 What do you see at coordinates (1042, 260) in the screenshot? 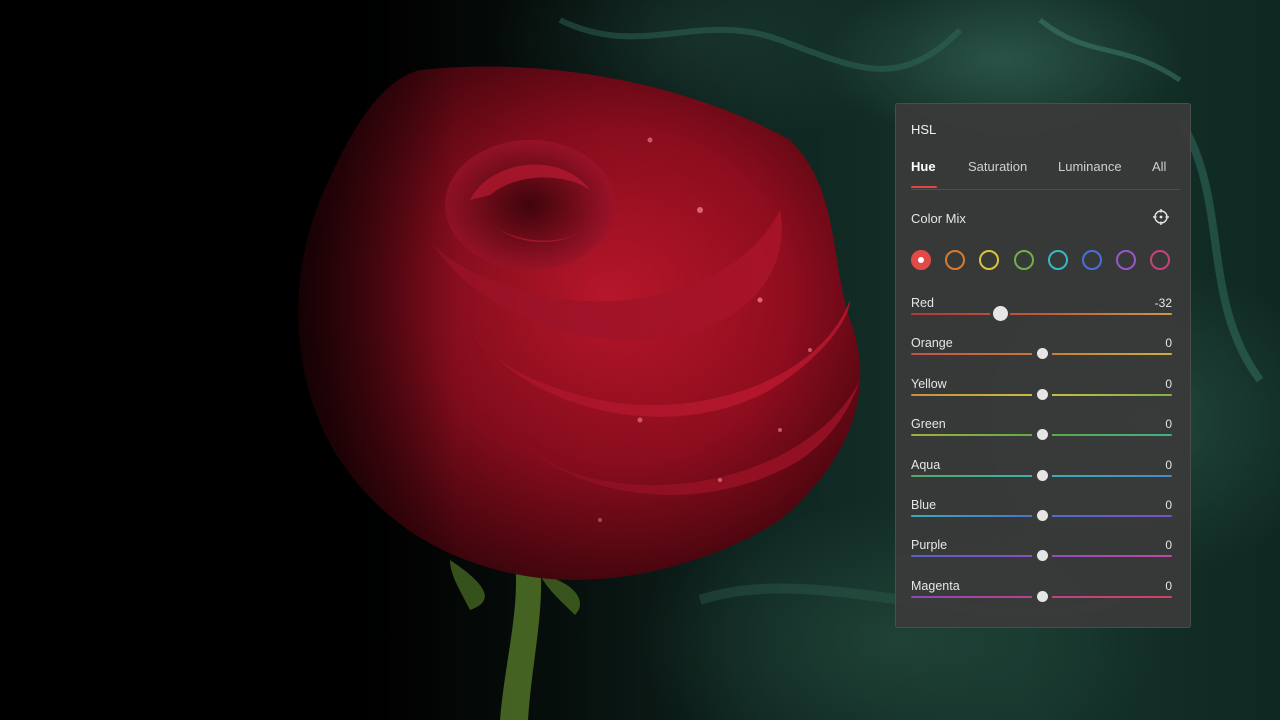
I see `color-swatches` at bounding box center [1042, 260].